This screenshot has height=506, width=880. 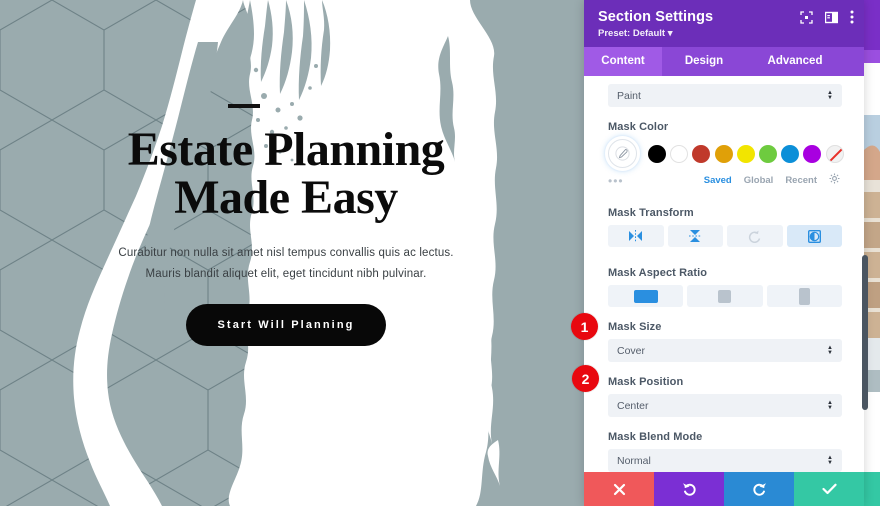 I want to click on fullscreen-icon, so click(x=806, y=17).